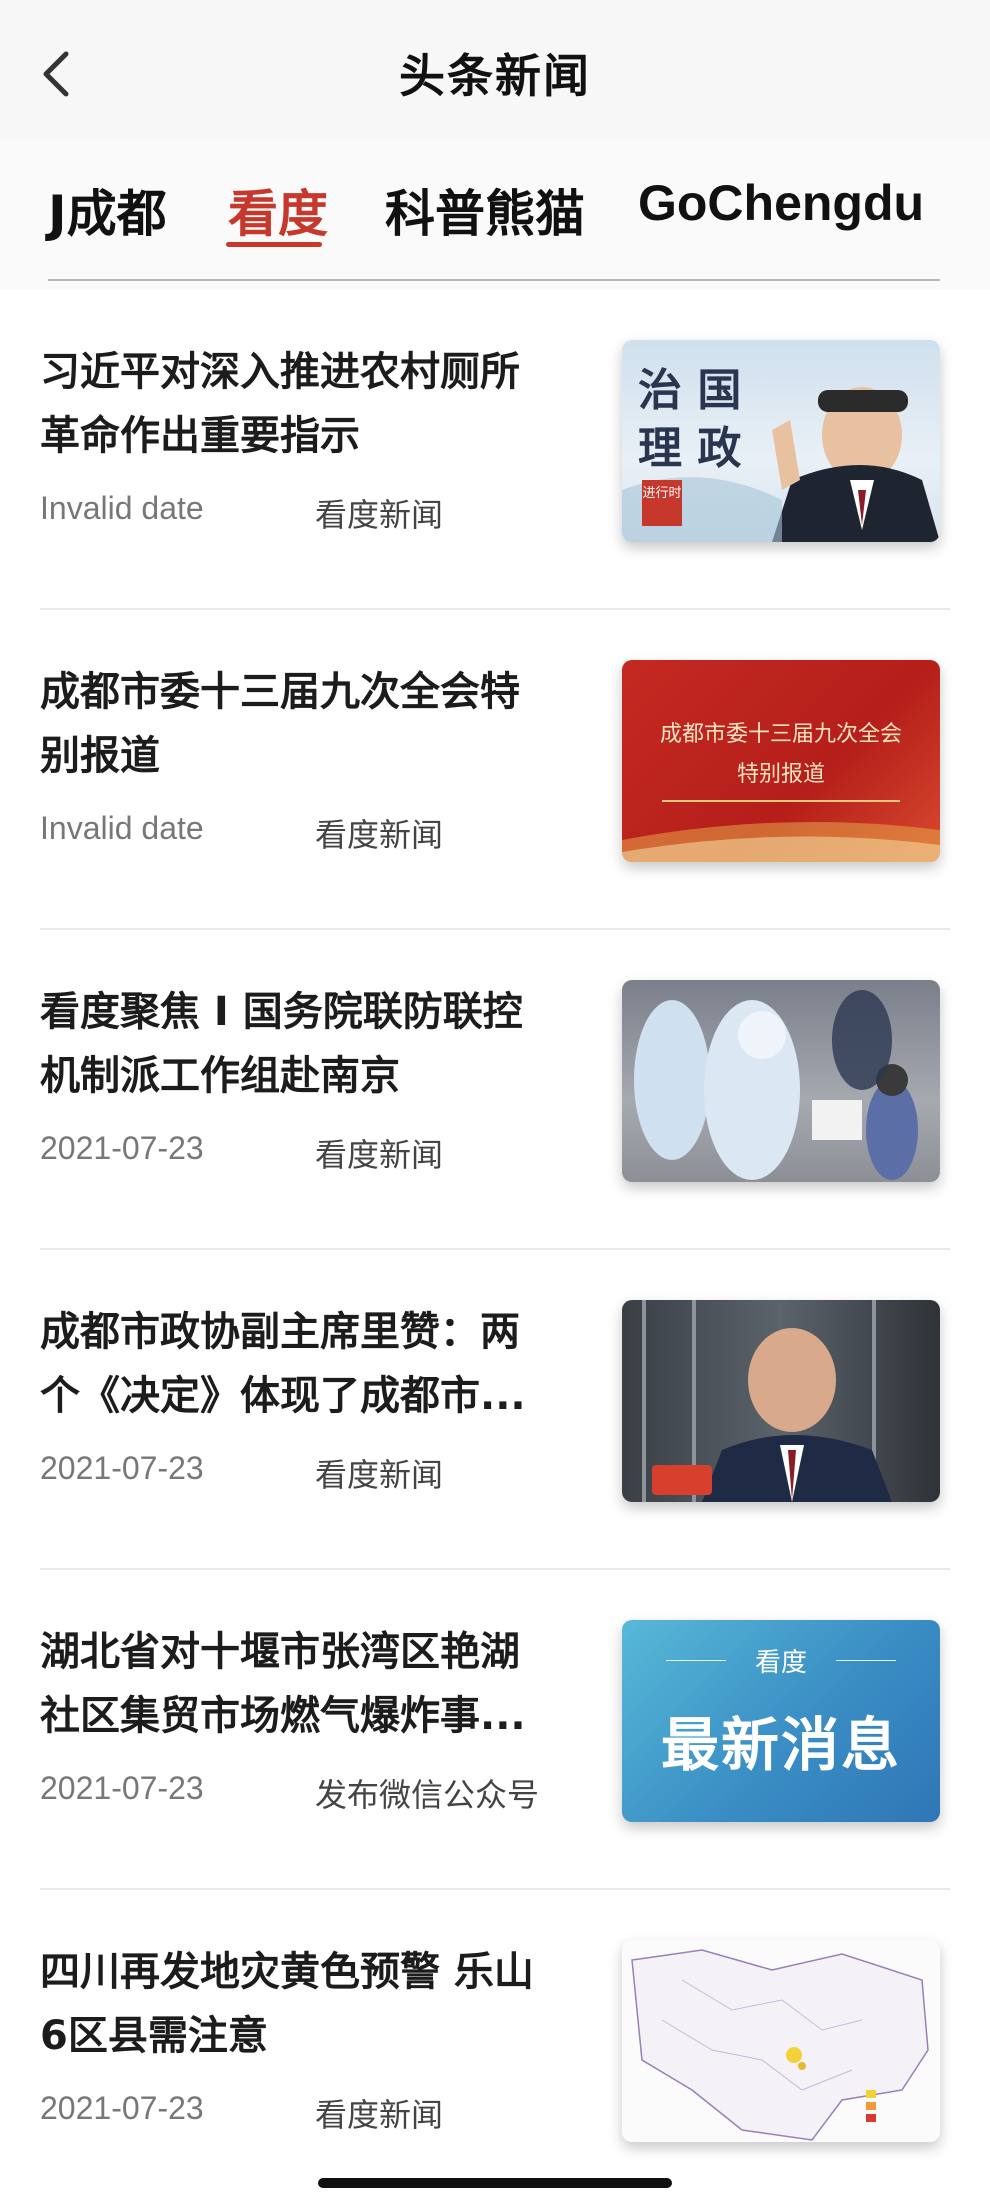 This screenshot has height=2210, width=990. What do you see at coordinates (278, 210) in the screenshot?
I see `tab-kandu: 看度` at bounding box center [278, 210].